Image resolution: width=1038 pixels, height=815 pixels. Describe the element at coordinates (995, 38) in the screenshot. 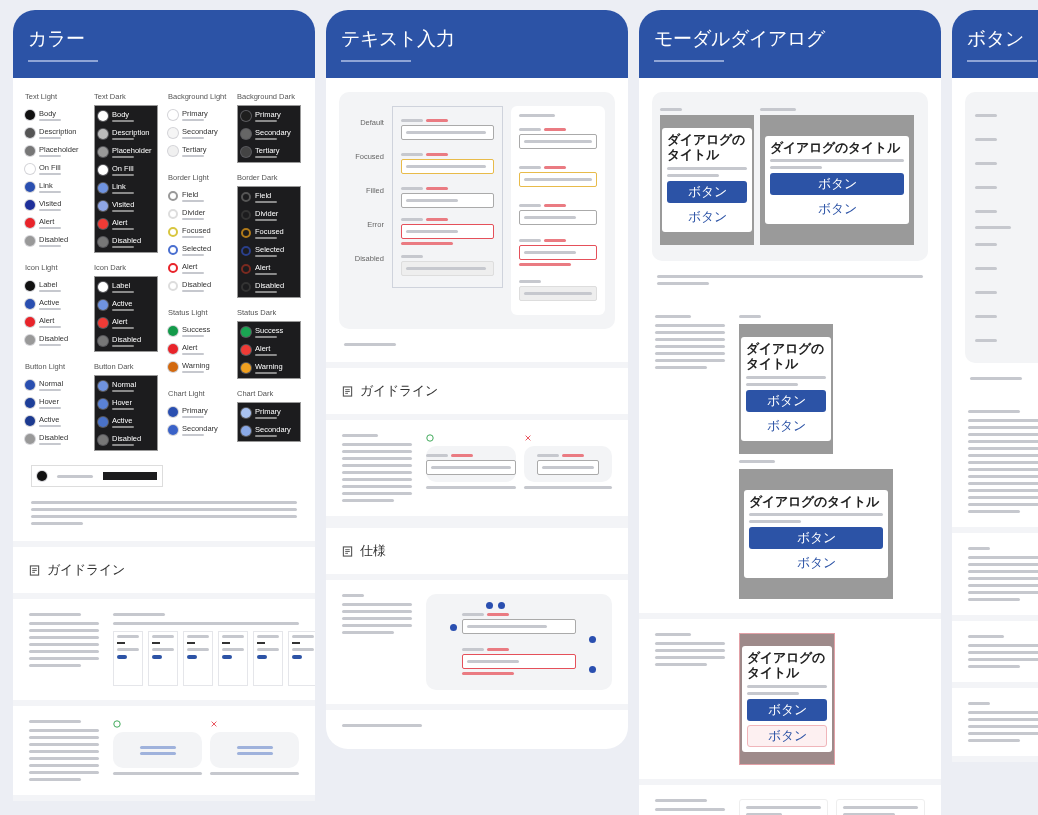

I see `page-title: ボタン` at that location.